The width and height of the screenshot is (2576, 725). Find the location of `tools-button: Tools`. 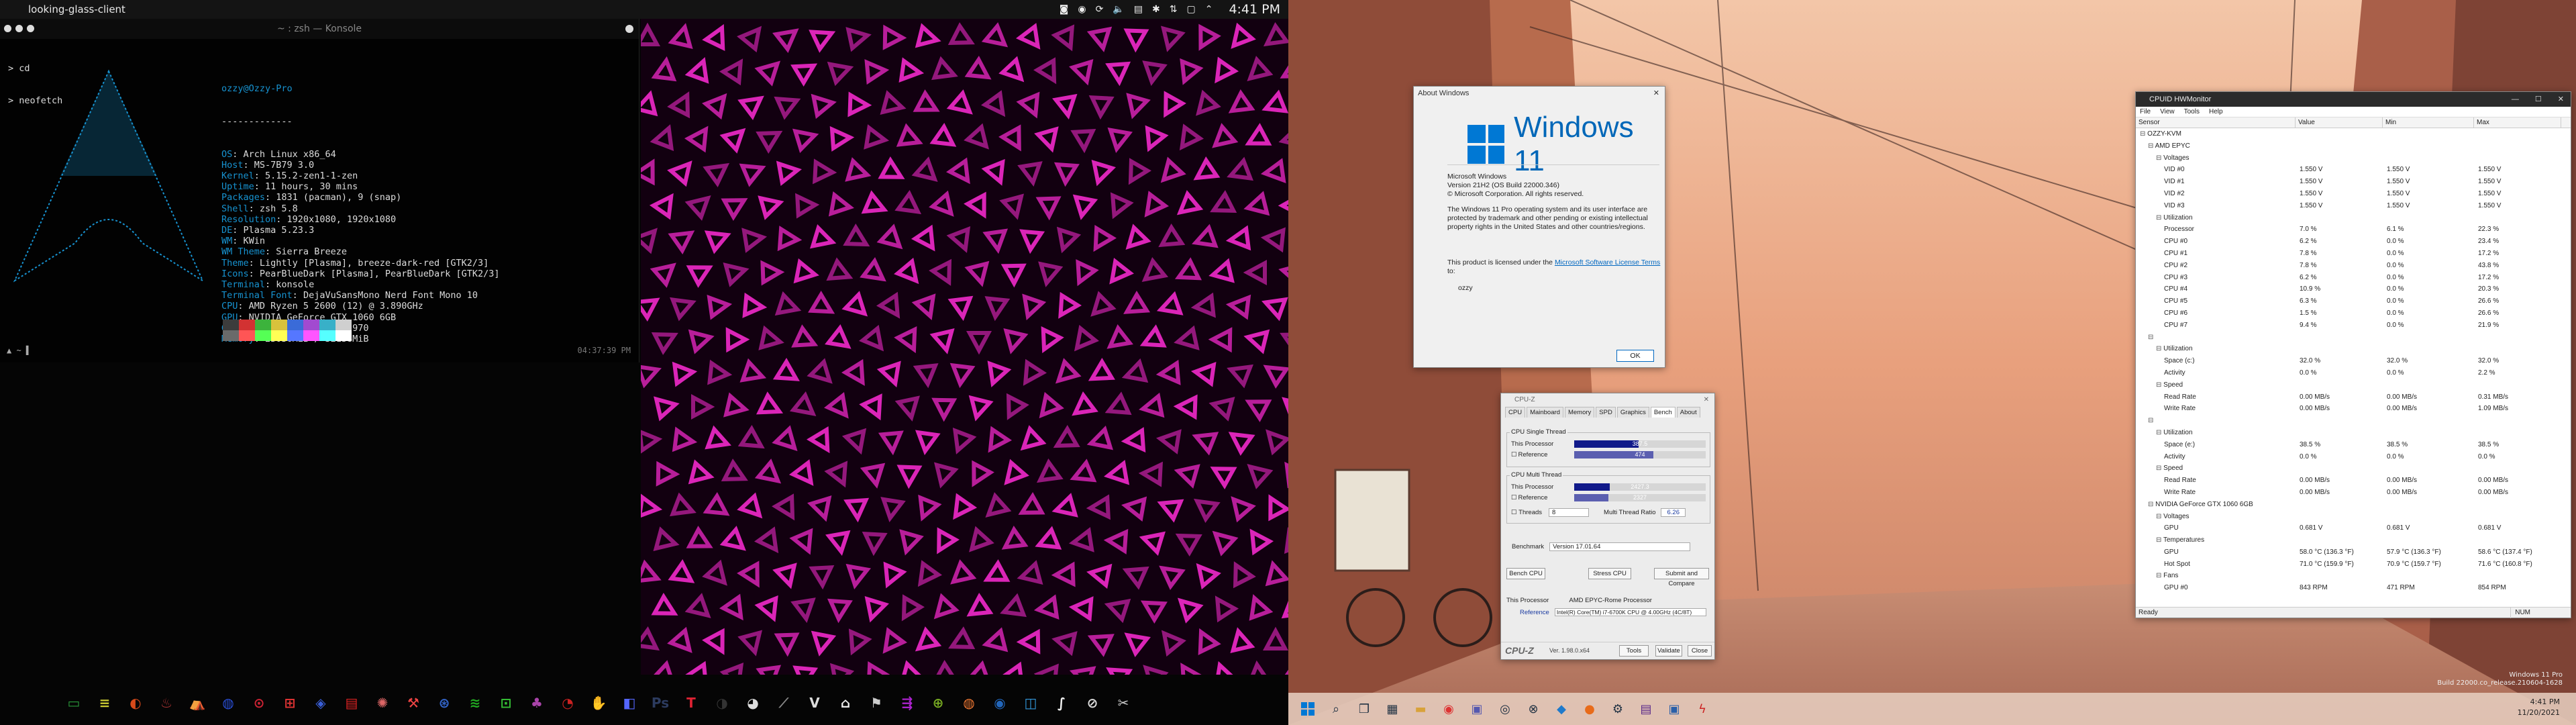

tools-button: Tools is located at coordinates (1634, 651).